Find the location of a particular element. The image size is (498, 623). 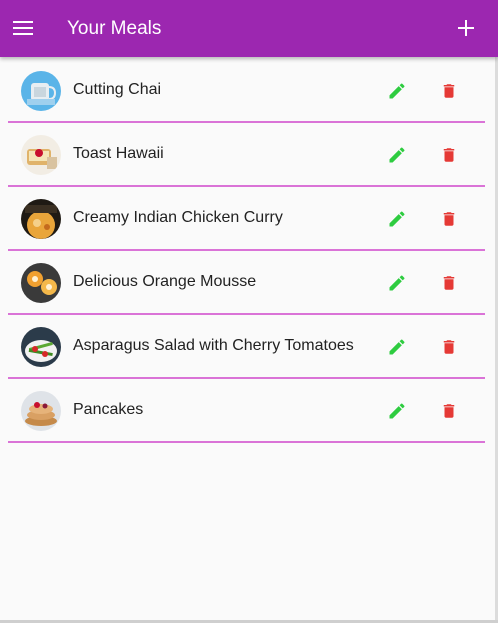

meal-name: Delicious Orange Mousse is located at coordinates (165, 281).